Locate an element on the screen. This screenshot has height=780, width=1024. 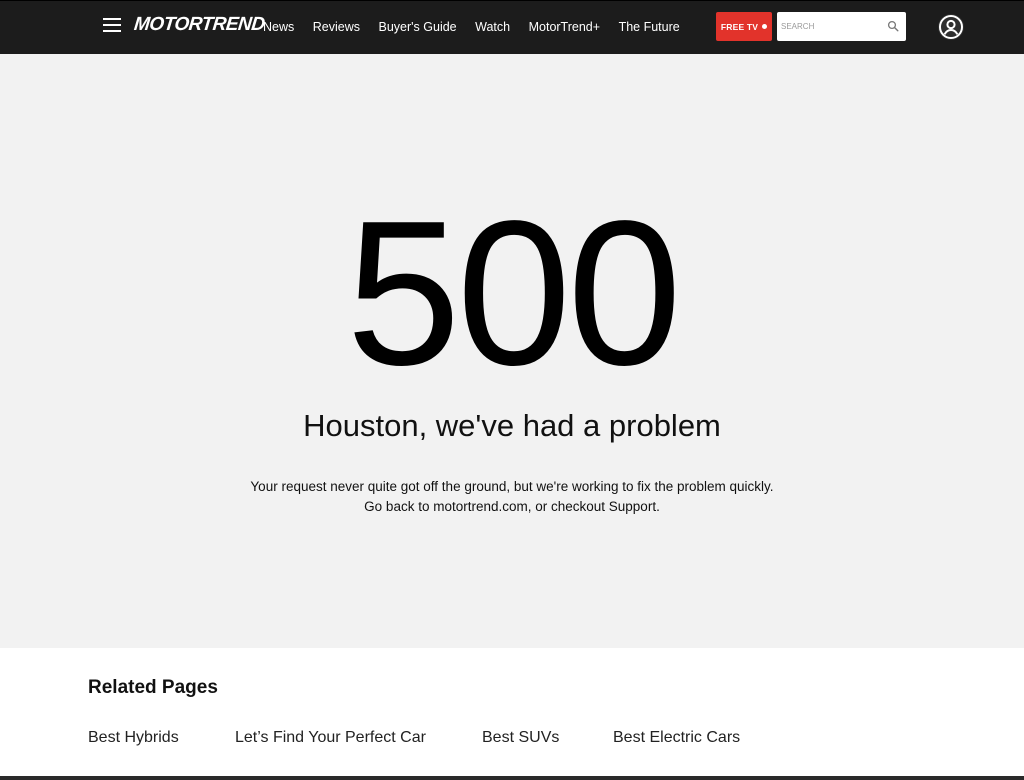
free-tv-label: FREE TV is located at coordinates (739, 26).